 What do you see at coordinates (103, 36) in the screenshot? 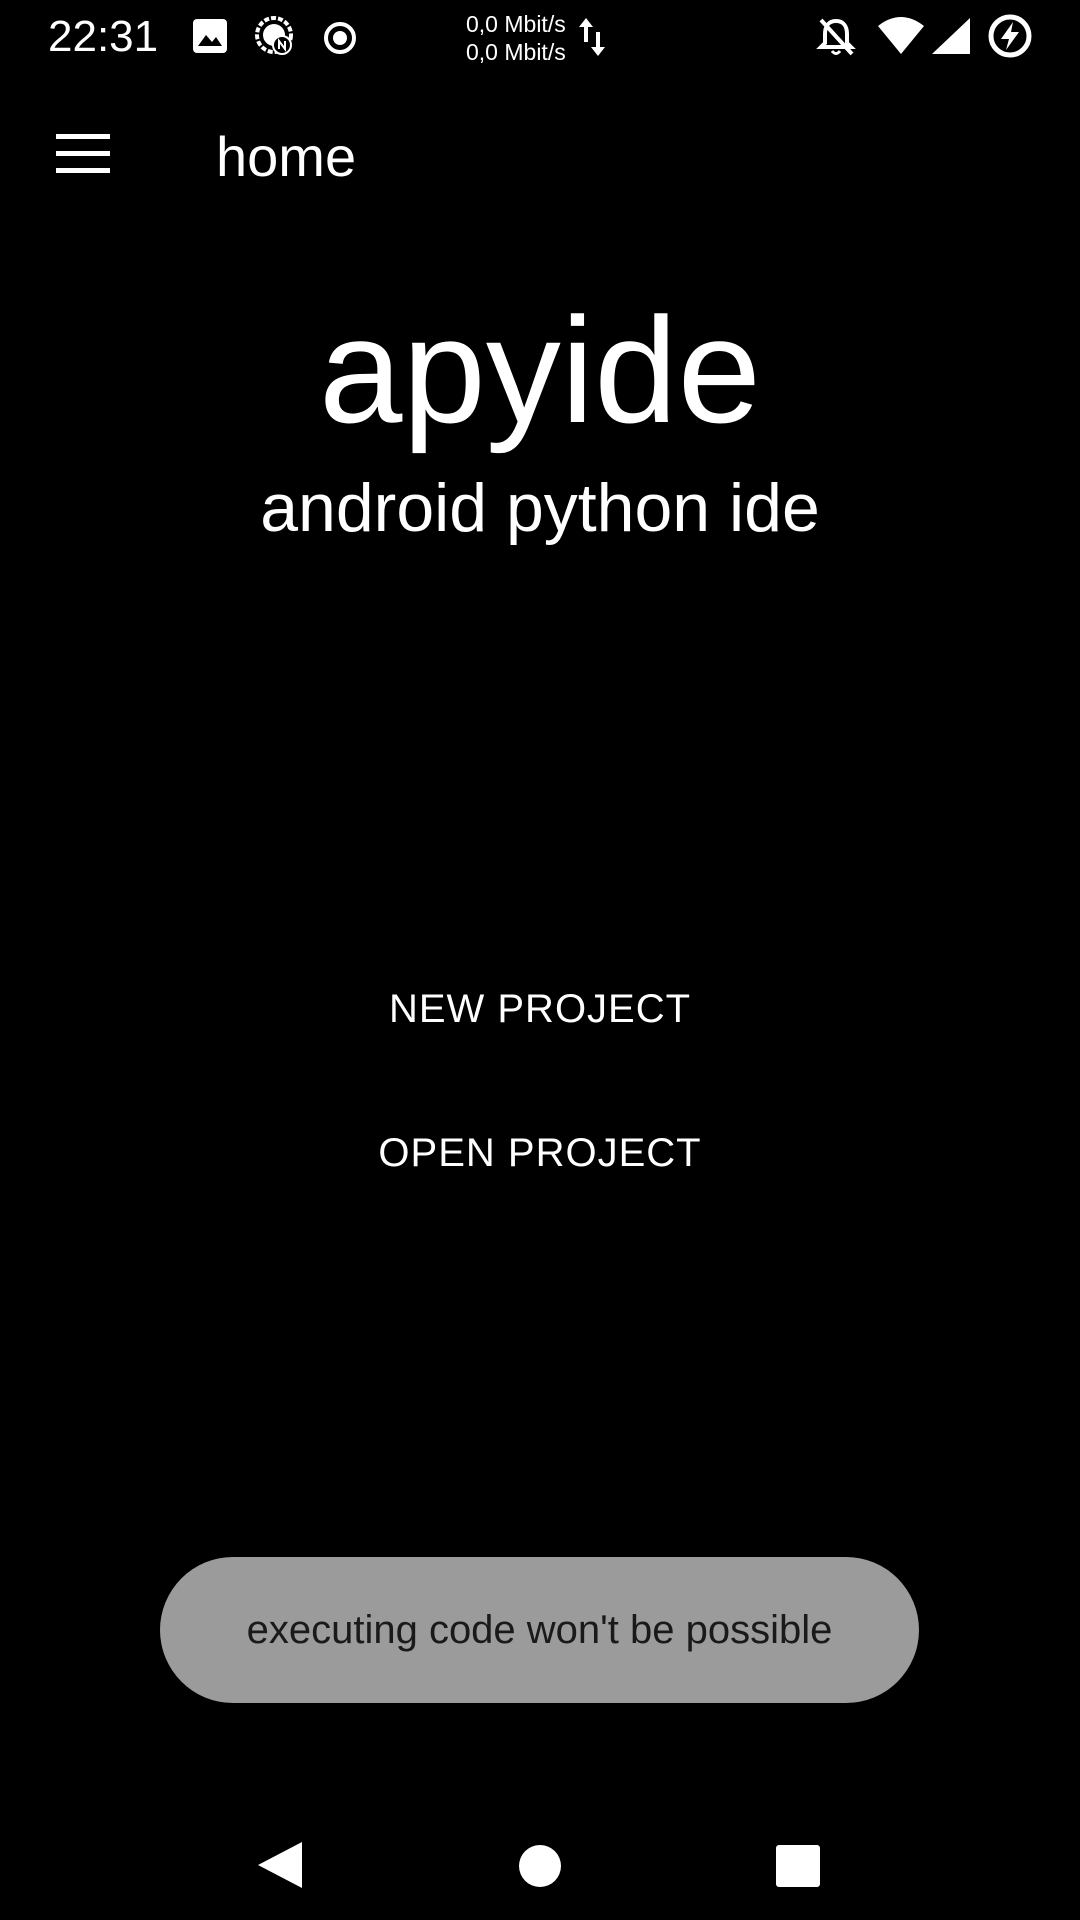
I see `status-time: 22:31` at bounding box center [103, 36].